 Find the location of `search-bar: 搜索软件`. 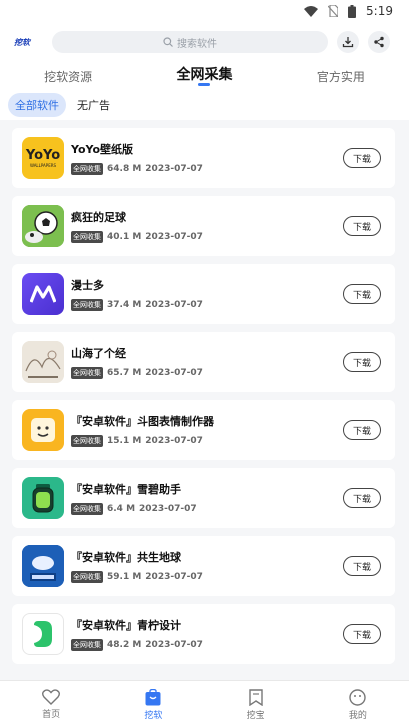

search-bar: 搜索软件 is located at coordinates (190, 42).